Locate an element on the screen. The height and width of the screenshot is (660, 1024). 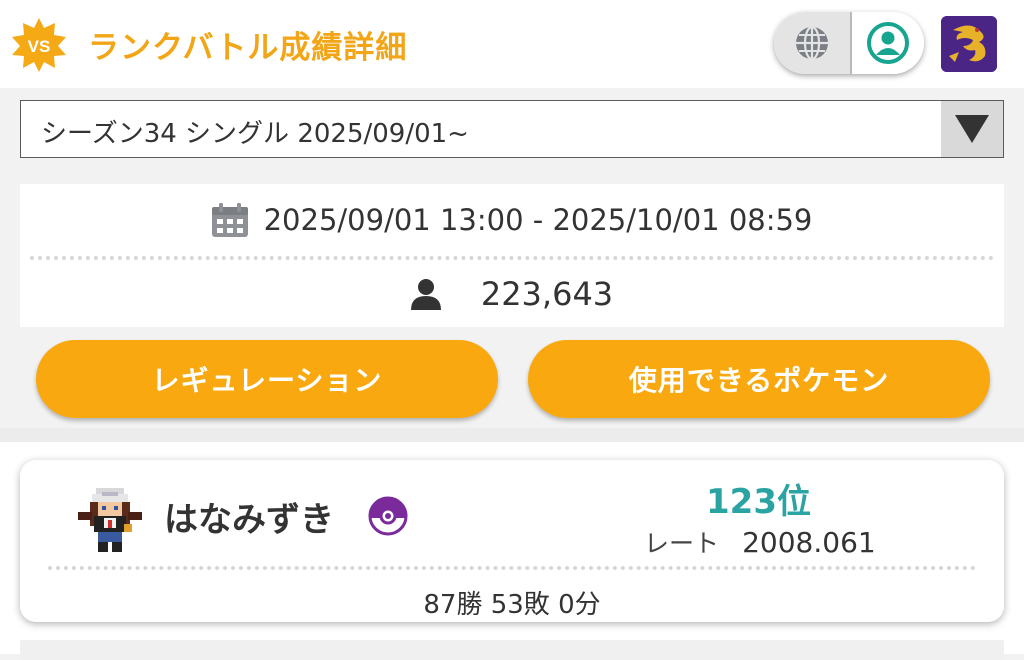
player-count: 223,643 is located at coordinates (547, 293).